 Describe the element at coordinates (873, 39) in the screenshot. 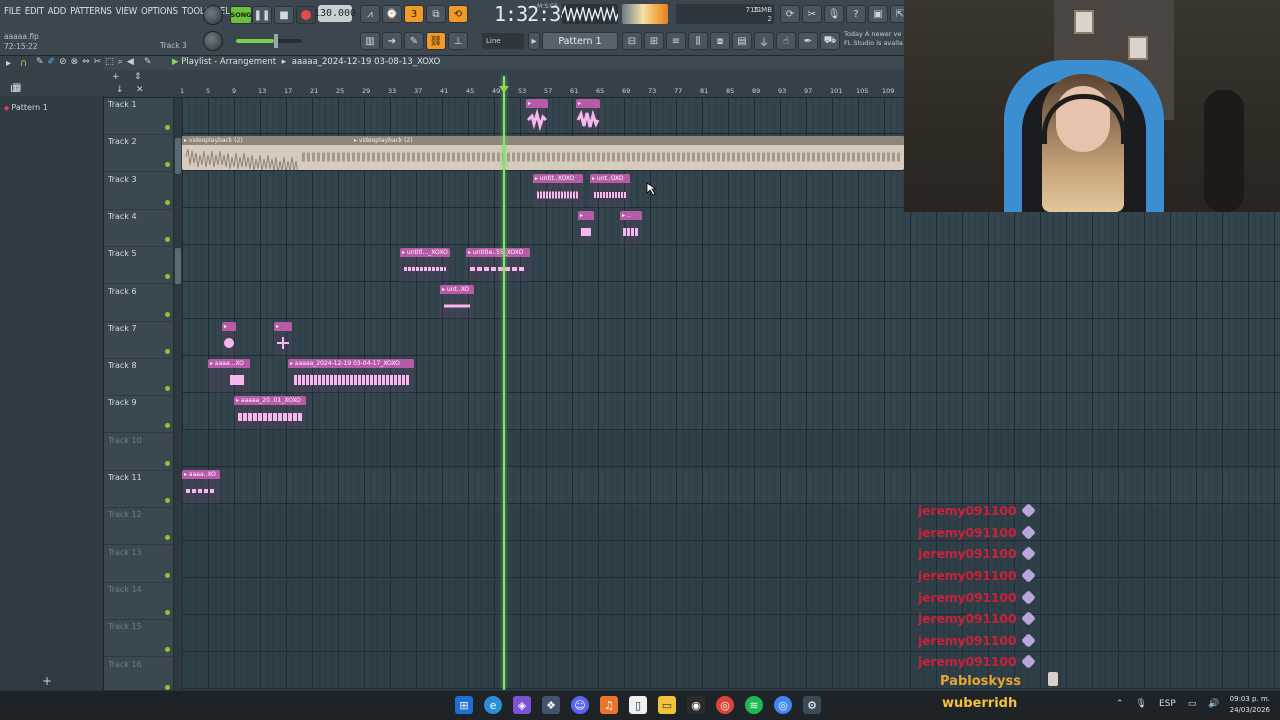

I see `news-panel: Today A newer ve FL Studio is availa` at that location.